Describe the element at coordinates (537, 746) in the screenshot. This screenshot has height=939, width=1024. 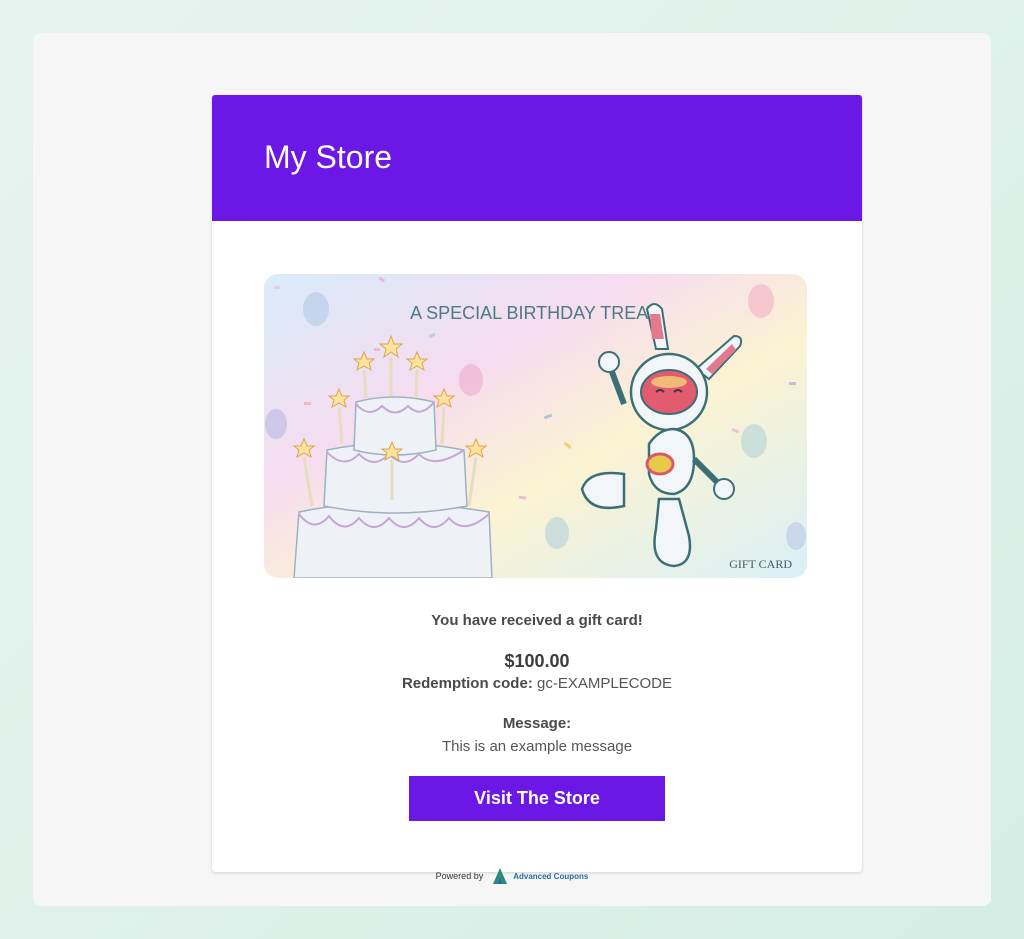
I see `message-text: This is an example message` at that location.